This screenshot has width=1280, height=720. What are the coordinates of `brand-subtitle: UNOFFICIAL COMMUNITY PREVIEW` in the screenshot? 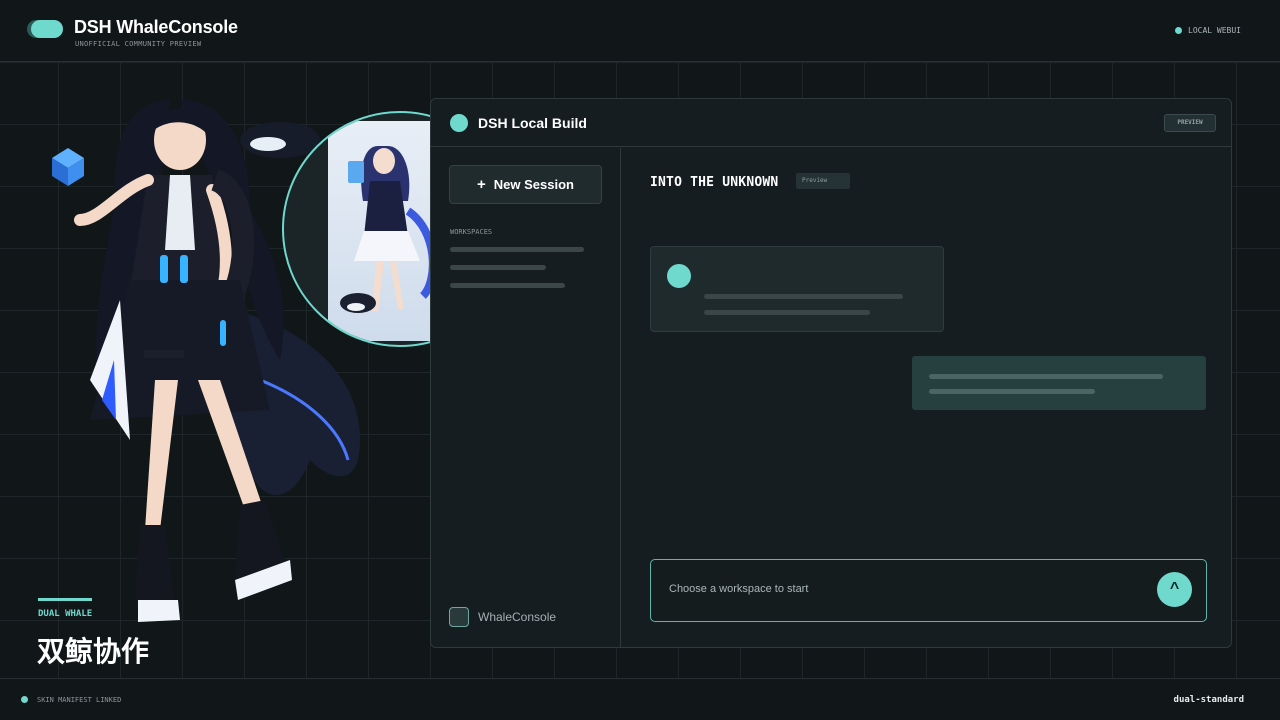 It's located at (138, 44).